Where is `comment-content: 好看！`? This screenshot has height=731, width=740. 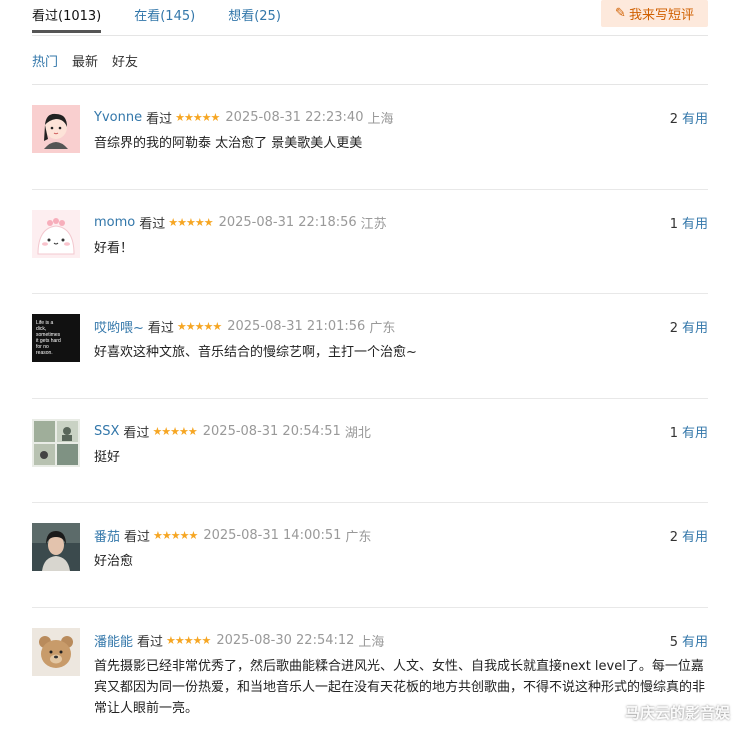 comment-content: 好看！ is located at coordinates (114, 248).